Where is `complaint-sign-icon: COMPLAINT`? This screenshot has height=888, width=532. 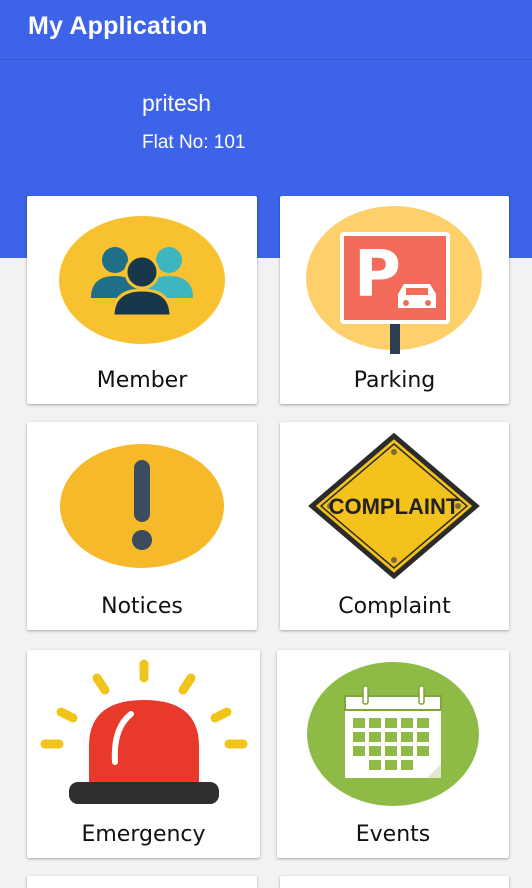 complaint-sign-icon: COMPLAINT is located at coordinates (394, 506).